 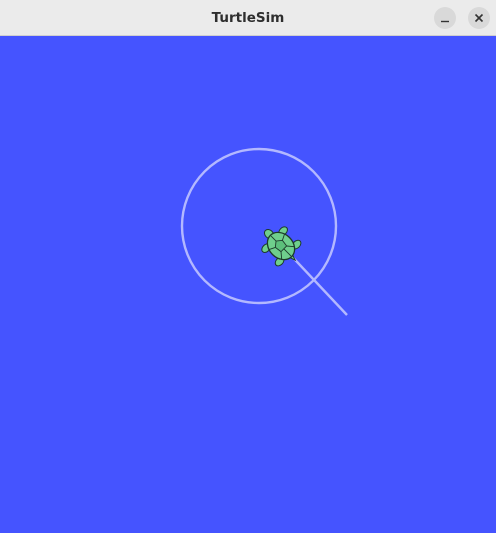 I want to click on minimize-button, so click(x=445, y=18).